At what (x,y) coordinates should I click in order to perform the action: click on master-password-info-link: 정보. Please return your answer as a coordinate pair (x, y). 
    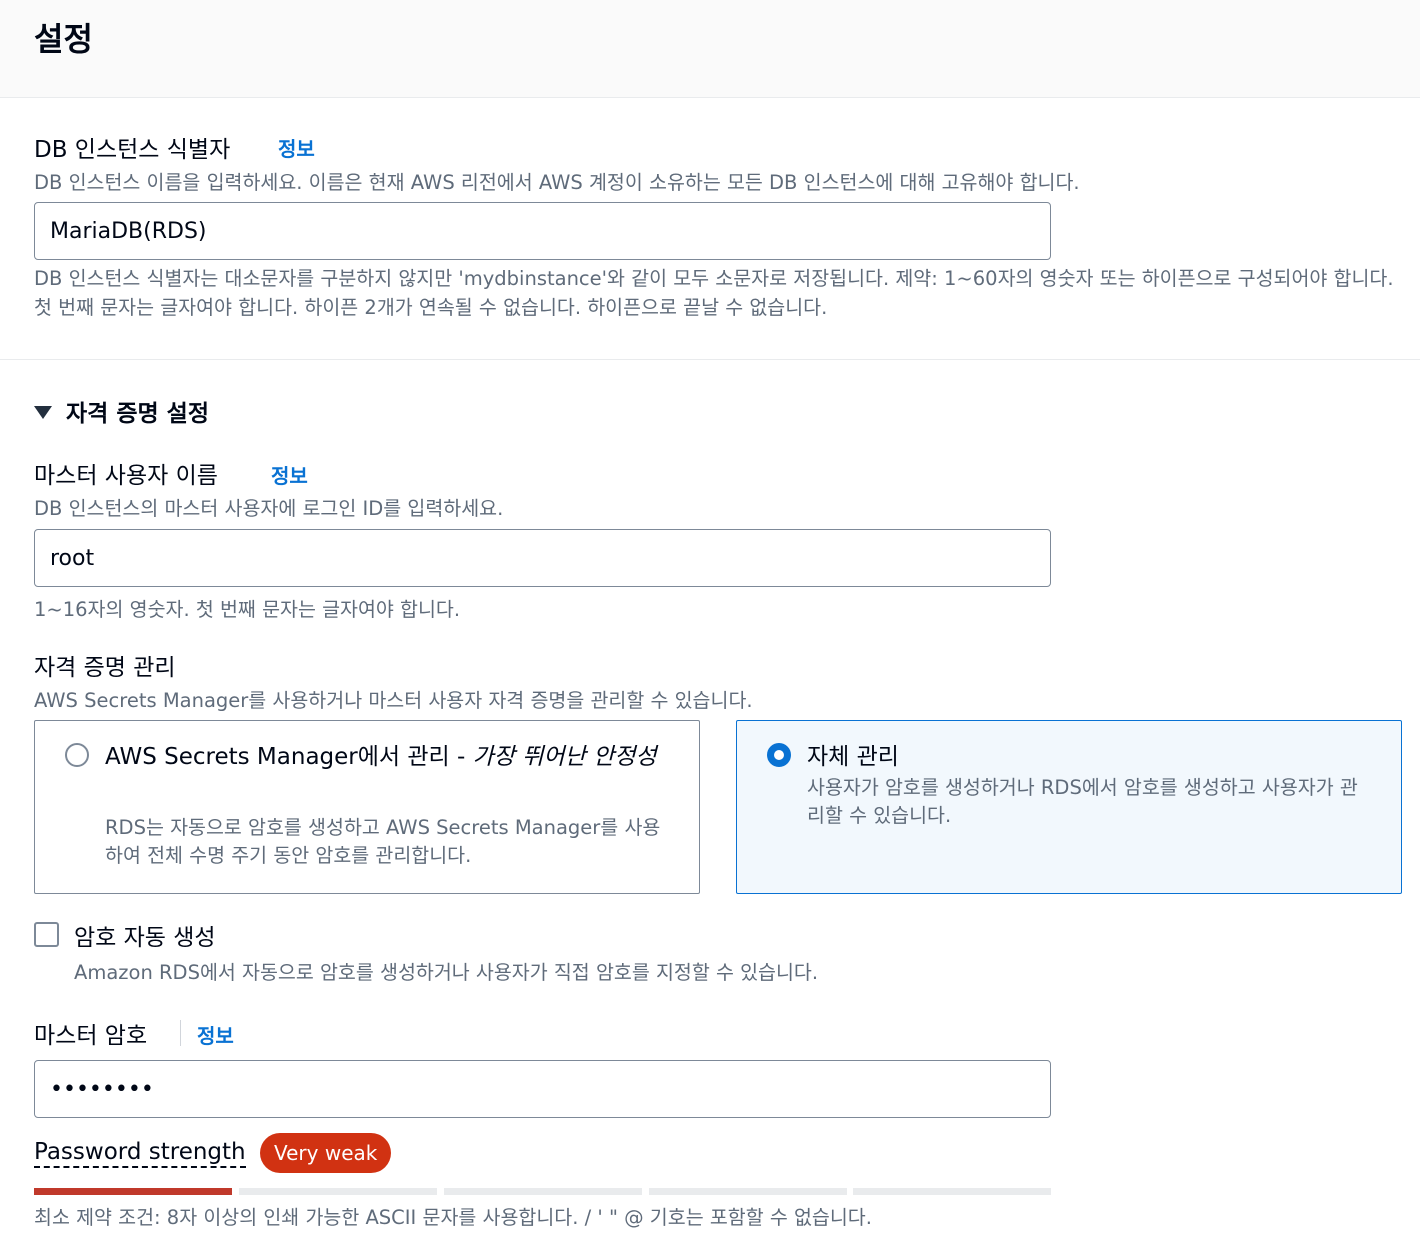
    Looking at the image, I should click on (215, 1034).